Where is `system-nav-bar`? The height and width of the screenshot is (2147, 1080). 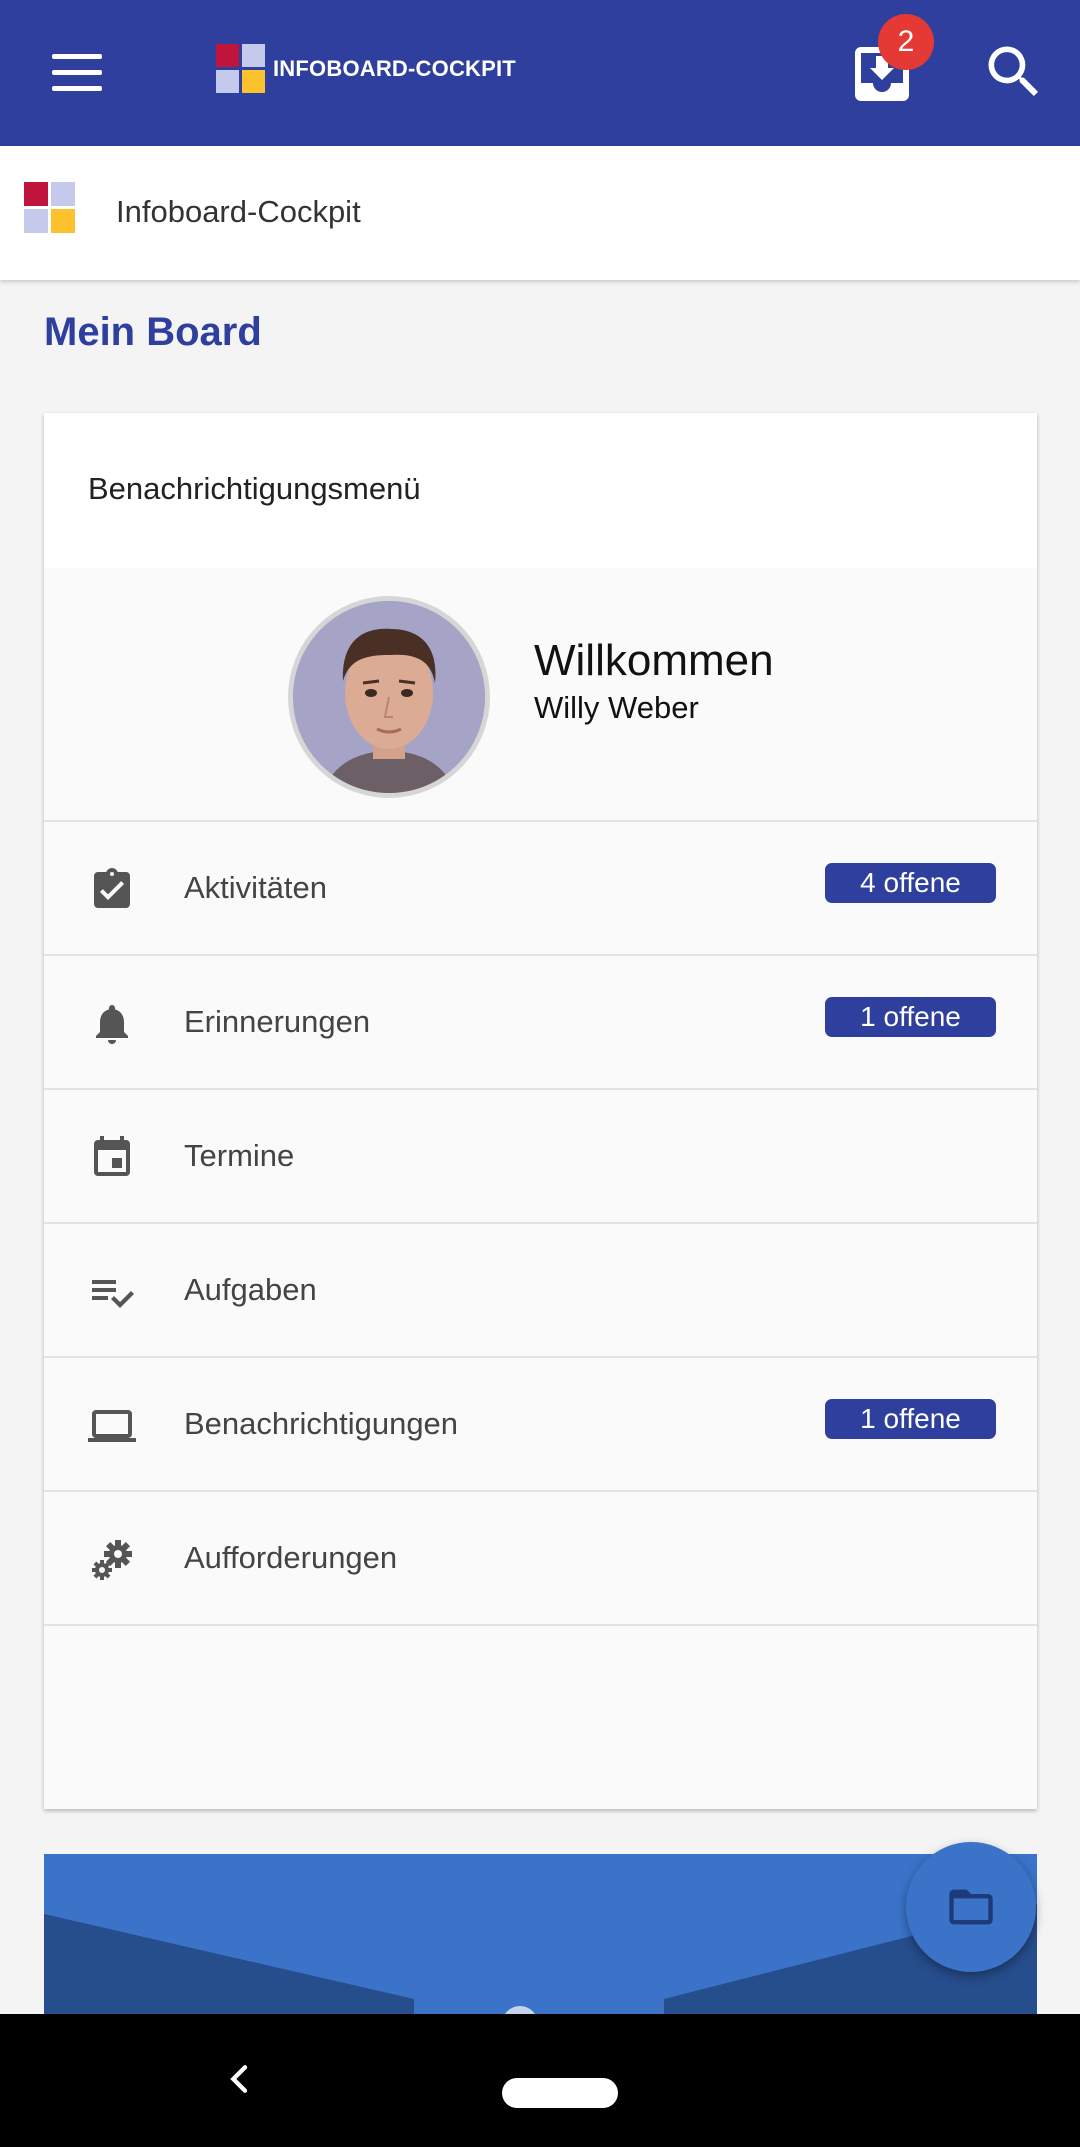 system-nav-bar is located at coordinates (540, 2080).